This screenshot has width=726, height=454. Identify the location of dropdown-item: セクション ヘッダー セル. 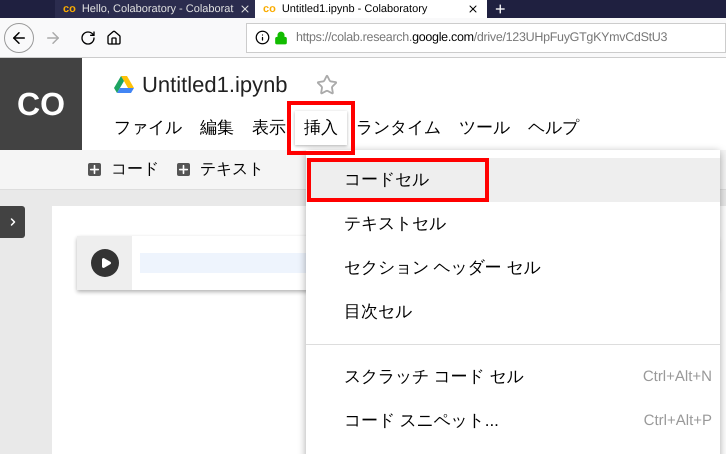
(513, 268).